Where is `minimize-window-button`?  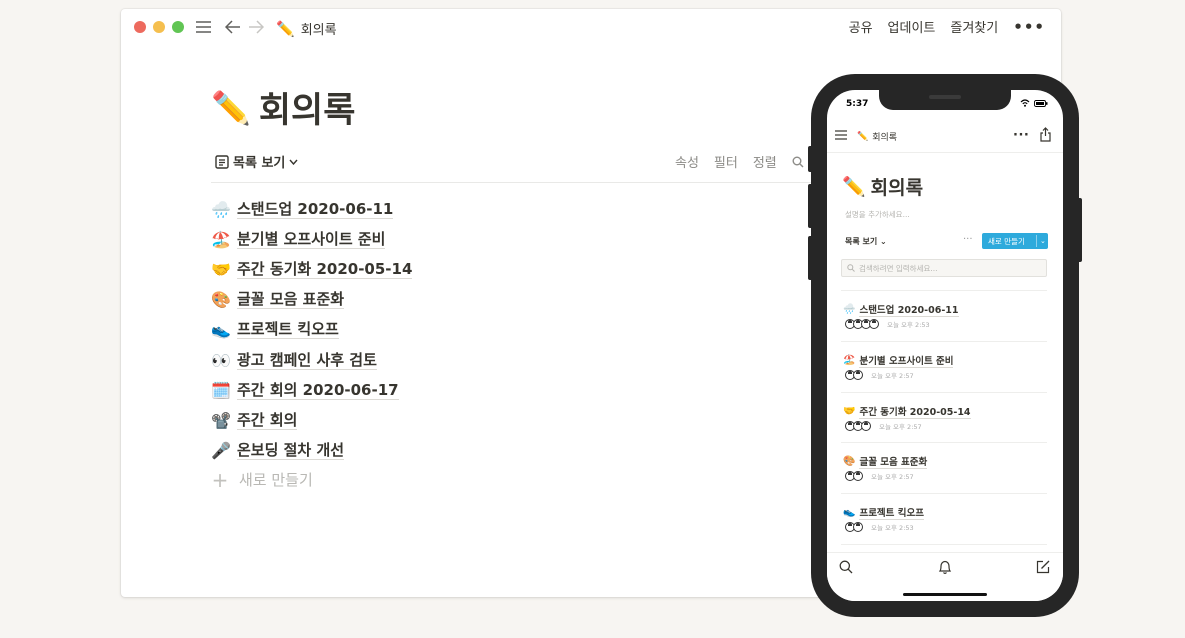 minimize-window-button is located at coordinates (159, 27).